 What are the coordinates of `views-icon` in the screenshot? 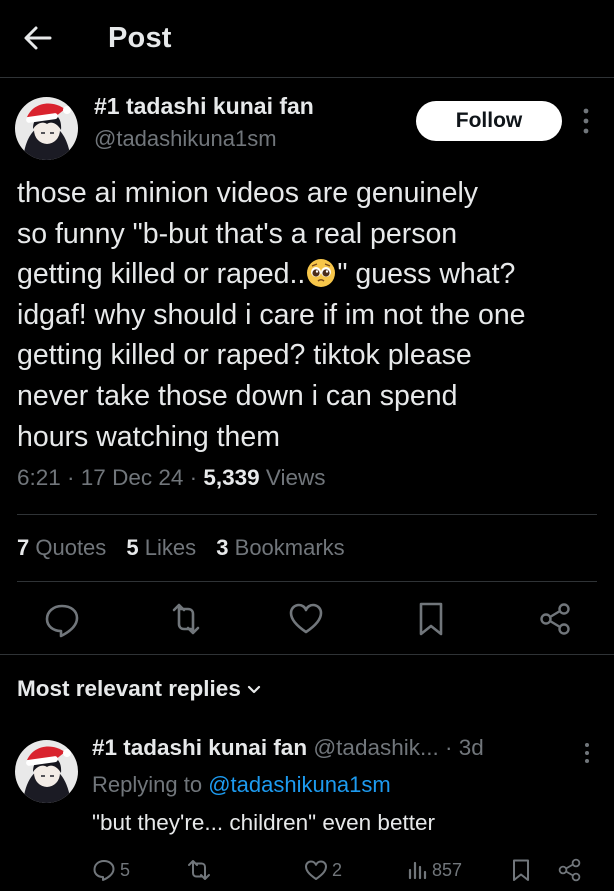 It's located at (417, 870).